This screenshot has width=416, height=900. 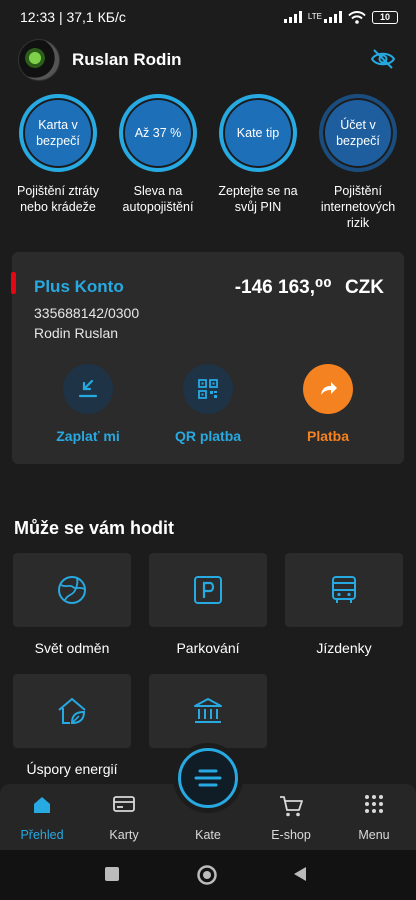 What do you see at coordinates (39, 60) in the screenshot?
I see `avatar` at bounding box center [39, 60].